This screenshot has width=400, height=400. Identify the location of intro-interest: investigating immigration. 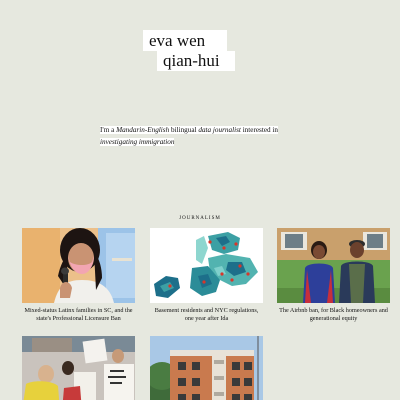
(137, 142).